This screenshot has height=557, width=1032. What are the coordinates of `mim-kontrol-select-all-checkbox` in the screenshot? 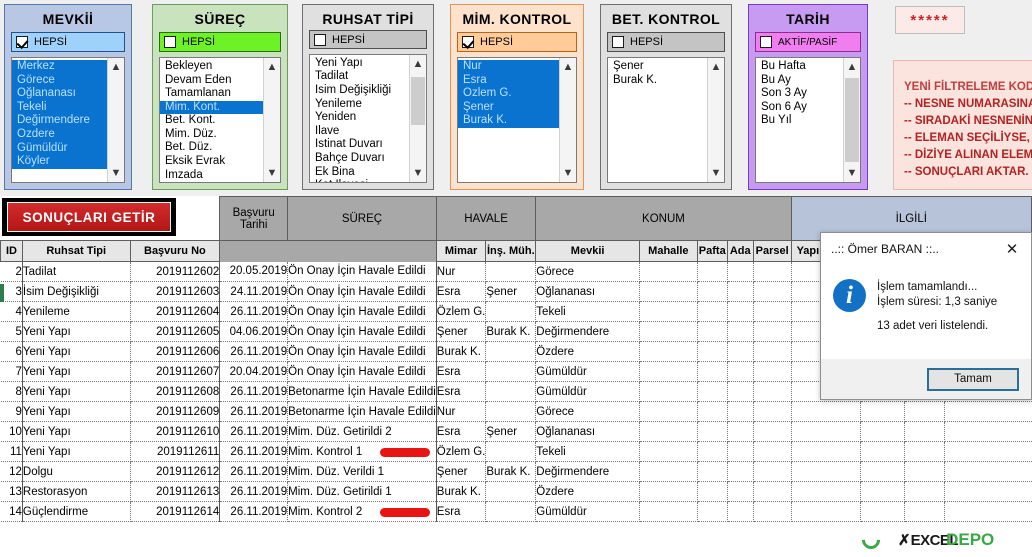 It's located at (468, 42).